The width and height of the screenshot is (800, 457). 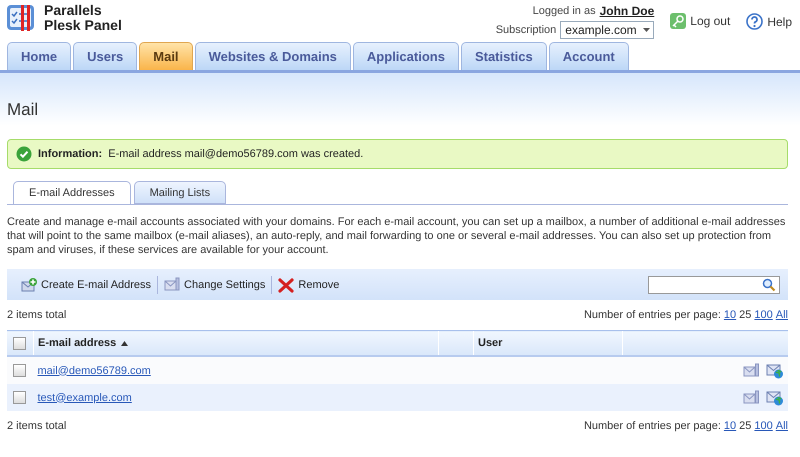 I want to click on nav-tab: Account, so click(x=588, y=56).